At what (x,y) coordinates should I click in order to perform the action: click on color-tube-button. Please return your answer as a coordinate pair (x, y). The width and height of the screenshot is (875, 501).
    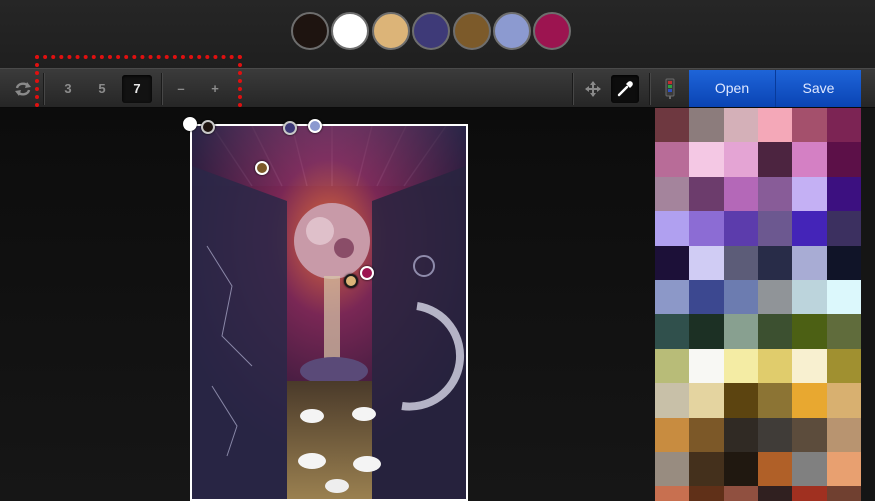
    Looking at the image, I should click on (670, 89).